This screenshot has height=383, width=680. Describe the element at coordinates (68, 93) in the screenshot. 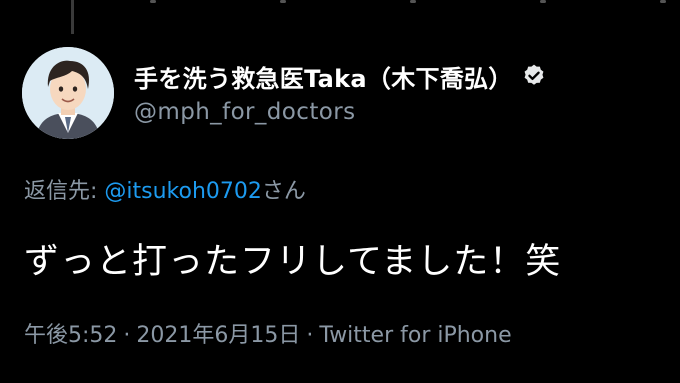

I see `avatar` at that location.